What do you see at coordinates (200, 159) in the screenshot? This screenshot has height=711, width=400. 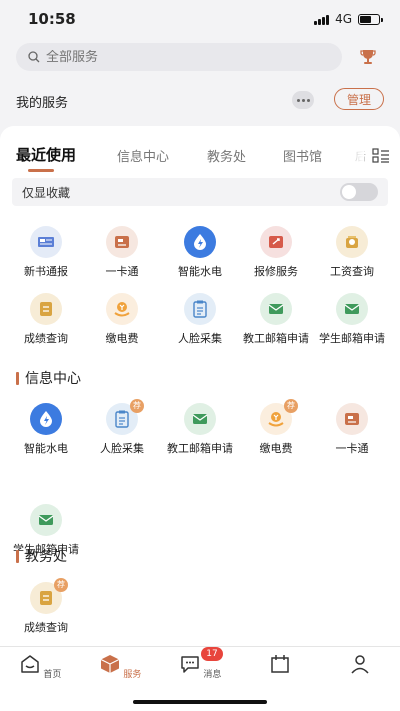 I see `category-tabs: 最近使用 信息中心 教务处 图书馆 后` at bounding box center [200, 159].